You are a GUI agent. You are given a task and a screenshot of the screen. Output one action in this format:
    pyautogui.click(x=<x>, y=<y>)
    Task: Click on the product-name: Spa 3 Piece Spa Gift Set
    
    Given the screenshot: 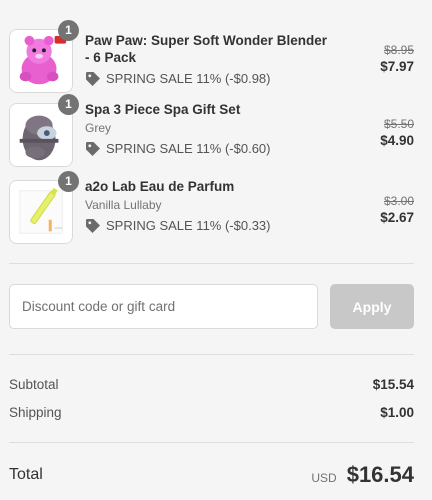 What is the action you would take?
    pyautogui.click(x=163, y=109)
    